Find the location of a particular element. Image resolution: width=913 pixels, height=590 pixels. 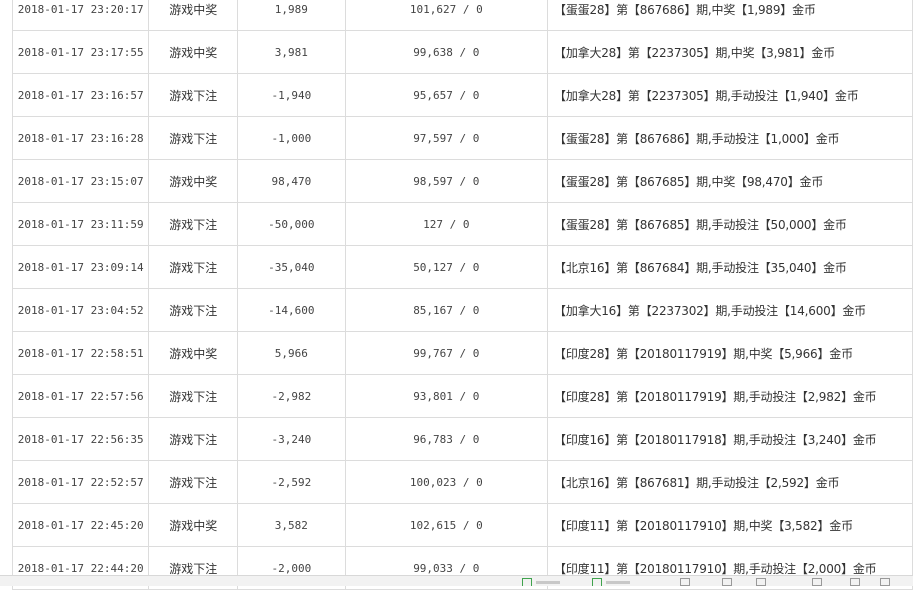

row-description: 【蛋蛋28】第【867685】期,手动投注【50,000】金币 is located at coordinates (730, 224).